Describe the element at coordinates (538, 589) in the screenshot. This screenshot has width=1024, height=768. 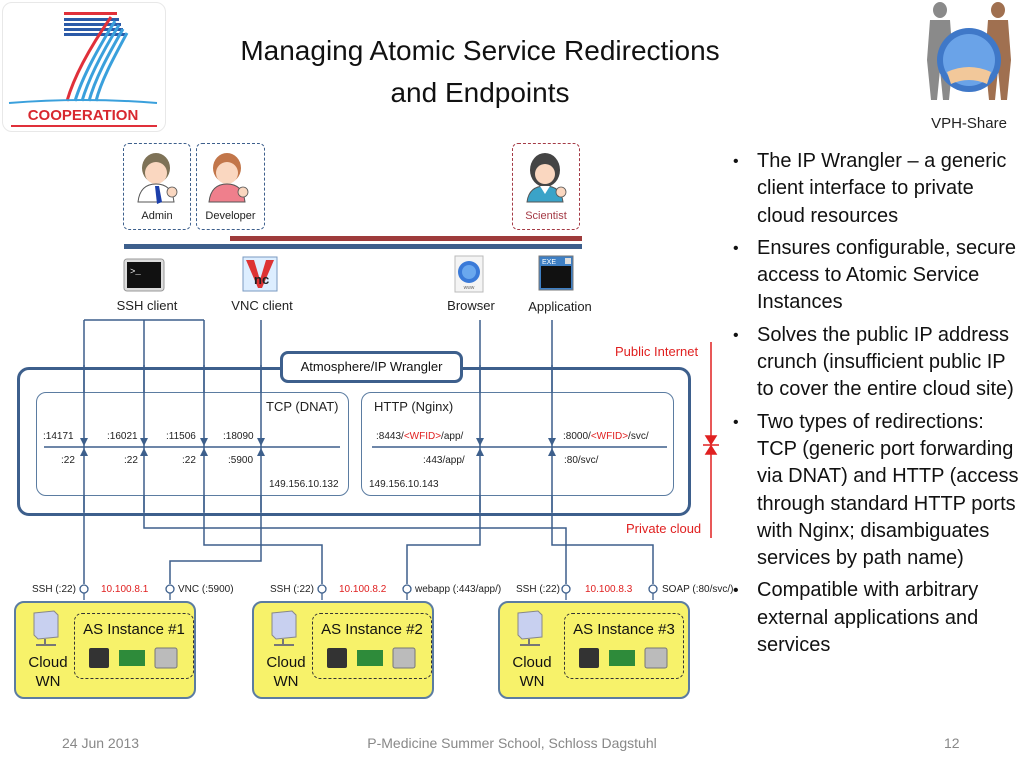
I see `instance3-left-port: SSH (:22)` at that location.